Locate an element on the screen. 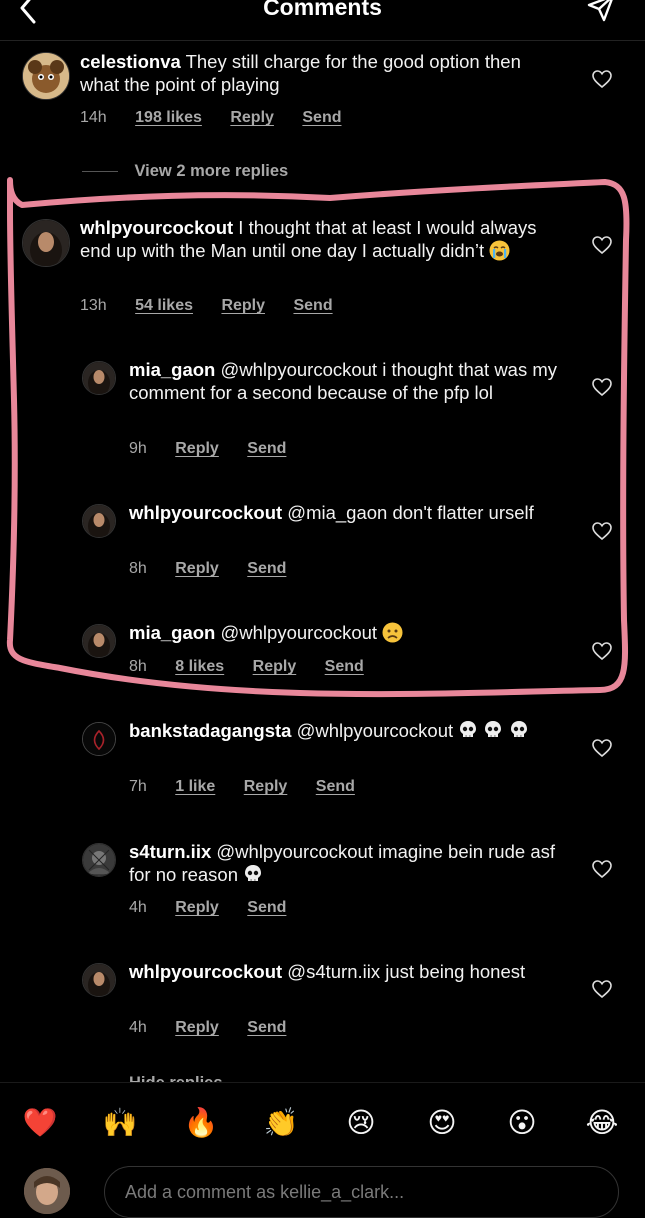 The image size is (645, 1218). view-more-label: View 2 more replies is located at coordinates (211, 171).